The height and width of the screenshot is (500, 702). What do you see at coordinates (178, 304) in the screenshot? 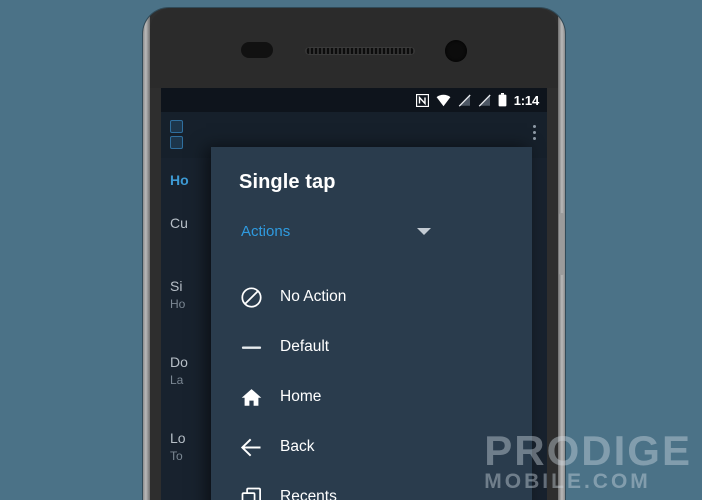
I see `bg-item-subtitle: Ho` at bounding box center [178, 304].